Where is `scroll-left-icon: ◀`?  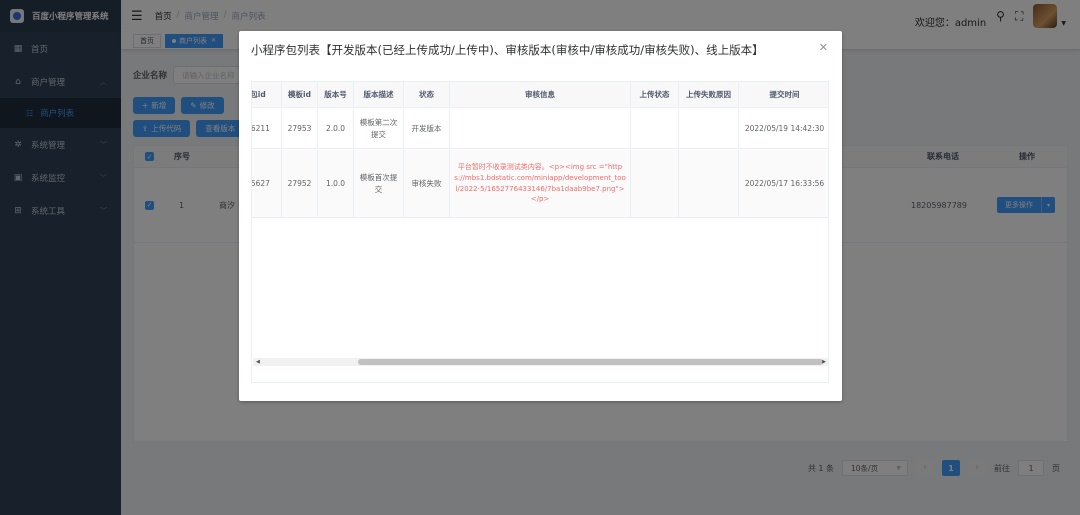 scroll-left-icon: ◀ is located at coordinates (258, 362).